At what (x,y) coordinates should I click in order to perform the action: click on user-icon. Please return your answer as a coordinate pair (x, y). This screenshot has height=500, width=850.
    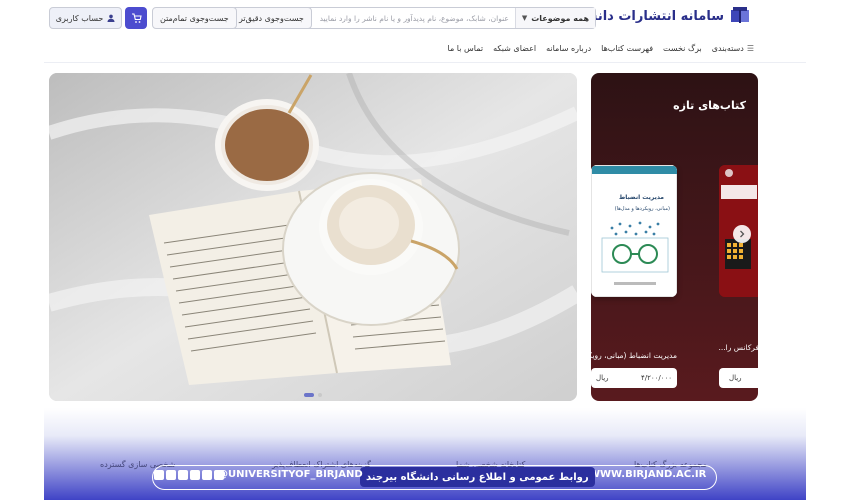
    Looking at the image, I should click on (111, 18).